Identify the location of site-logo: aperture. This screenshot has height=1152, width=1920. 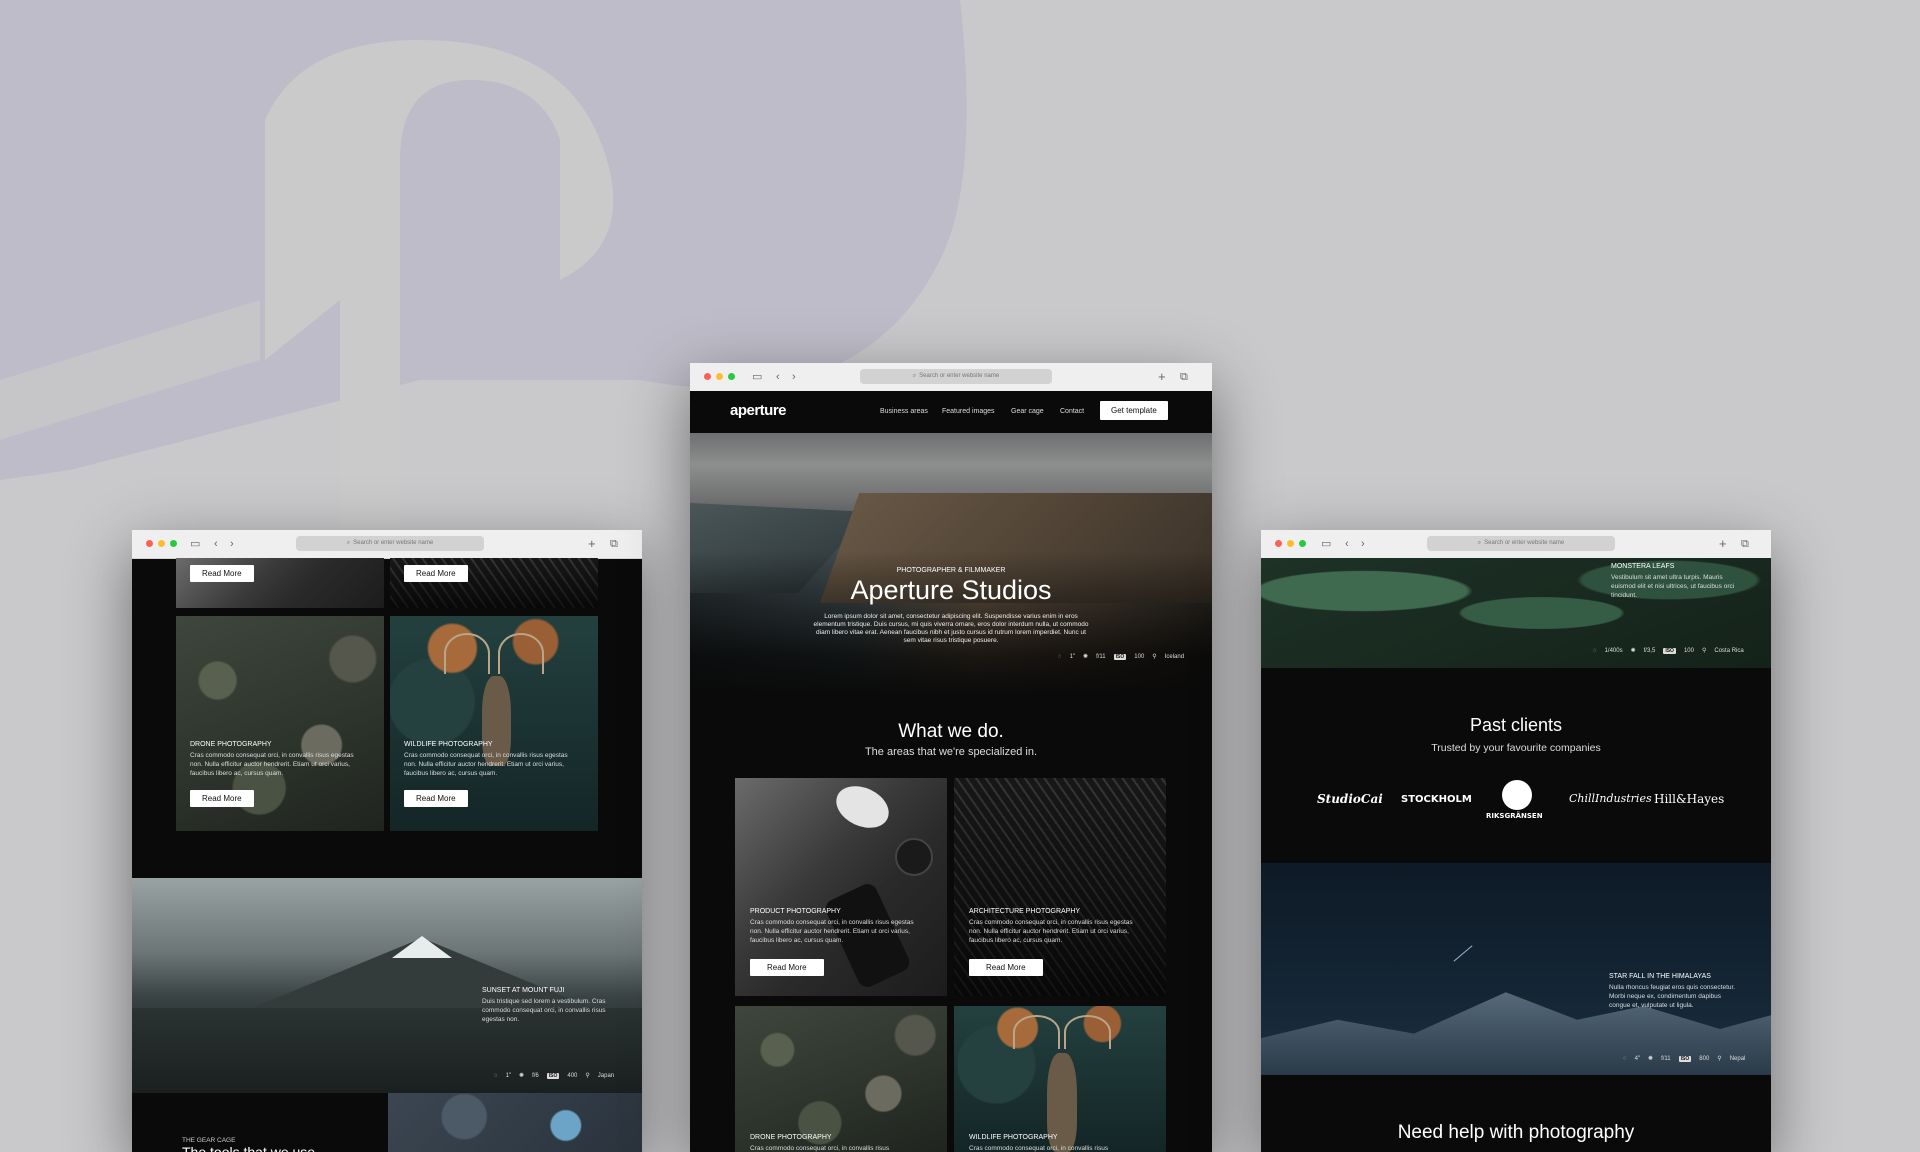
(758, 410).